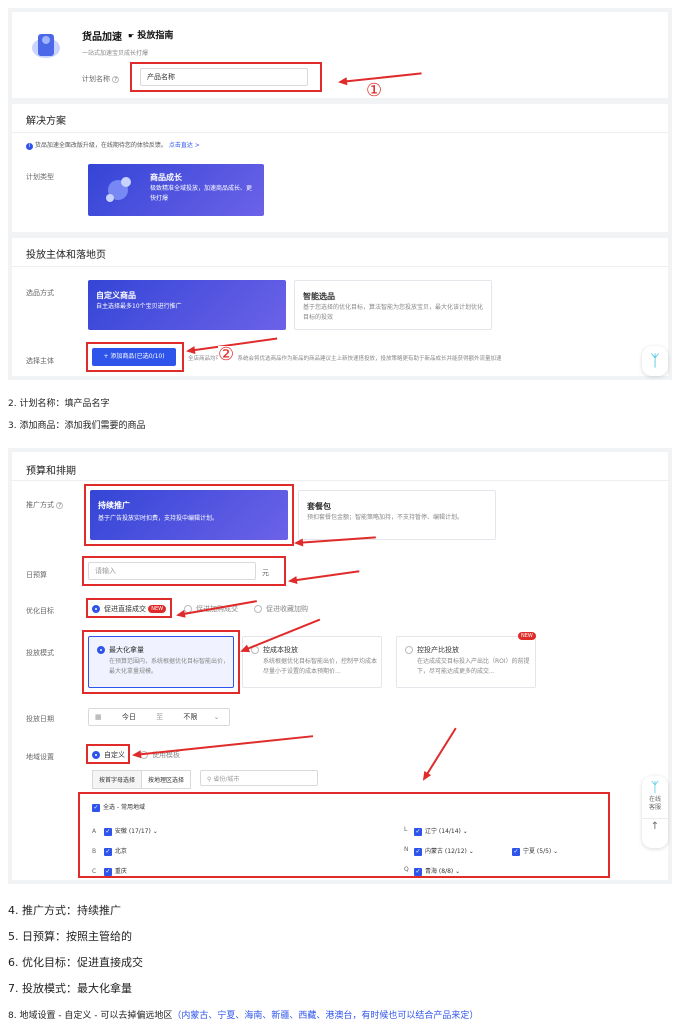  What do you see at coordinates (70, 988) in the screenshot?
I see `note-step-7: 7. 投放模式：最大化拿量` at bounding box center [70, 988].